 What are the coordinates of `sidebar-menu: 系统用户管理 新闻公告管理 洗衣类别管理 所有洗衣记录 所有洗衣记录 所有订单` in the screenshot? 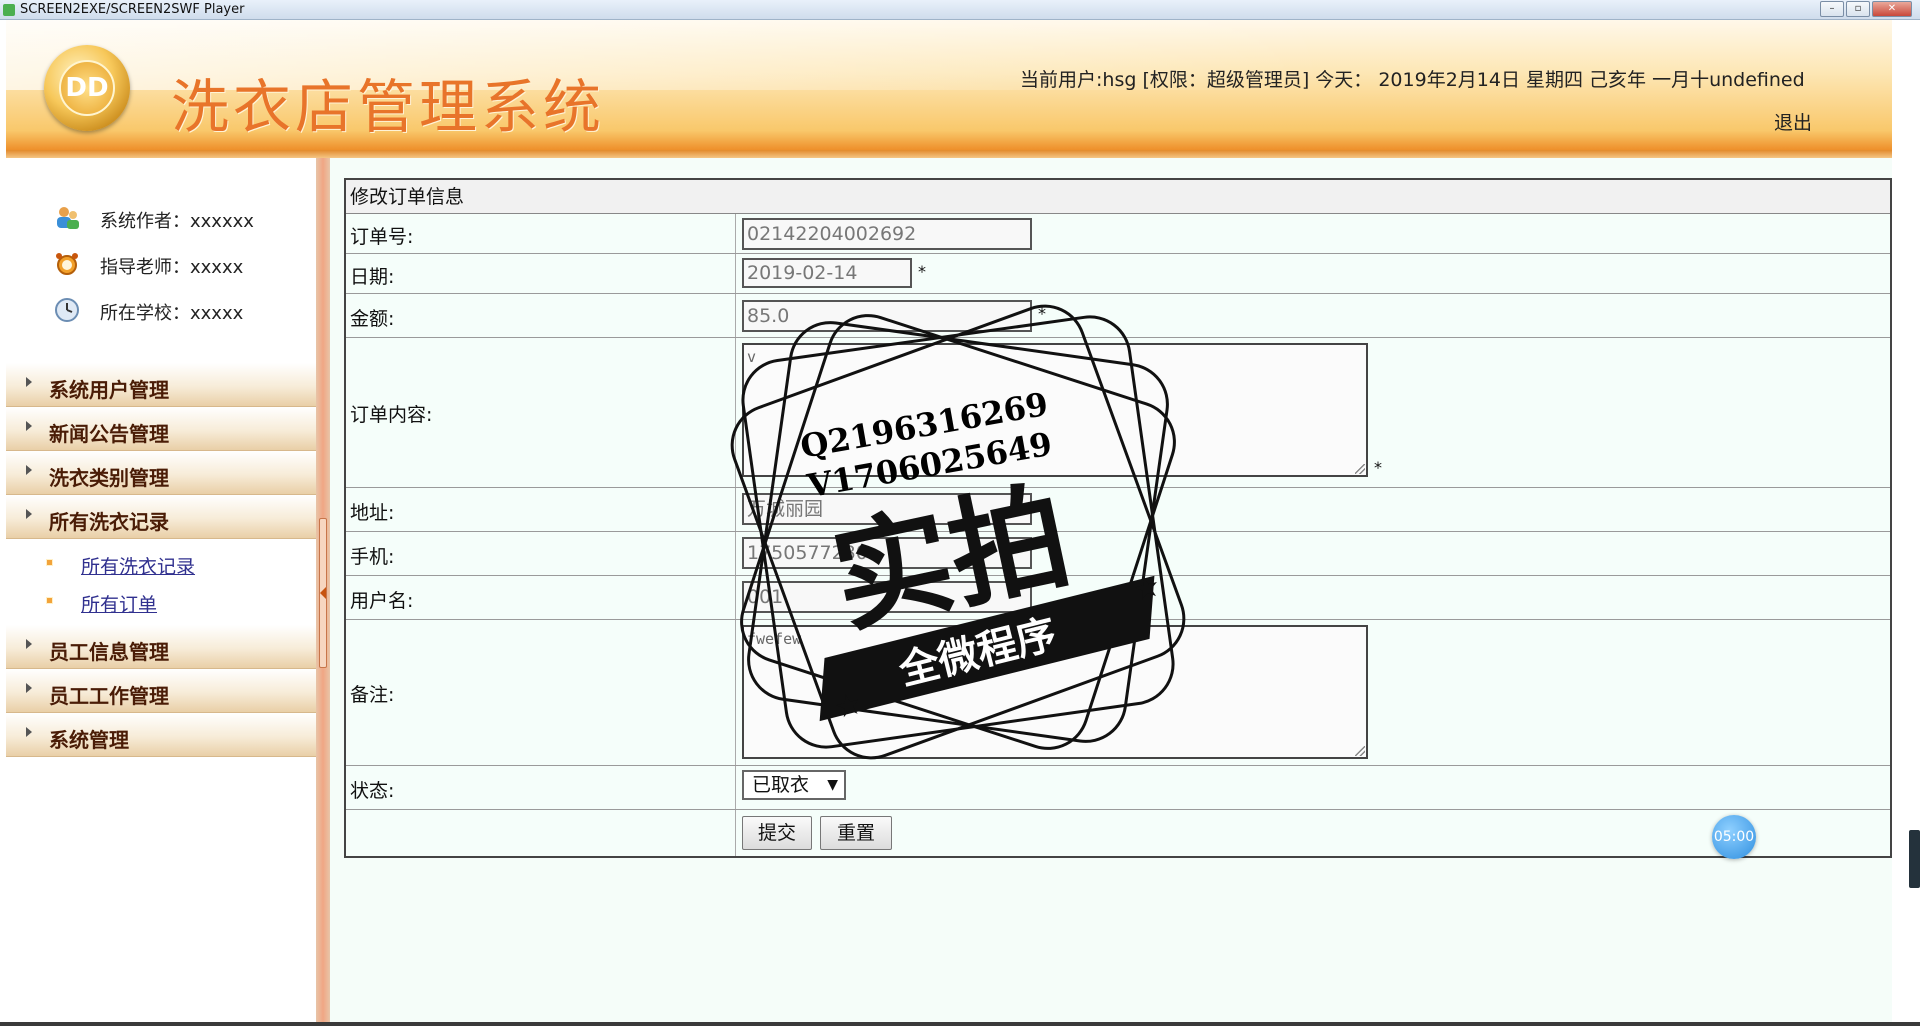 It's located at (161, 560).